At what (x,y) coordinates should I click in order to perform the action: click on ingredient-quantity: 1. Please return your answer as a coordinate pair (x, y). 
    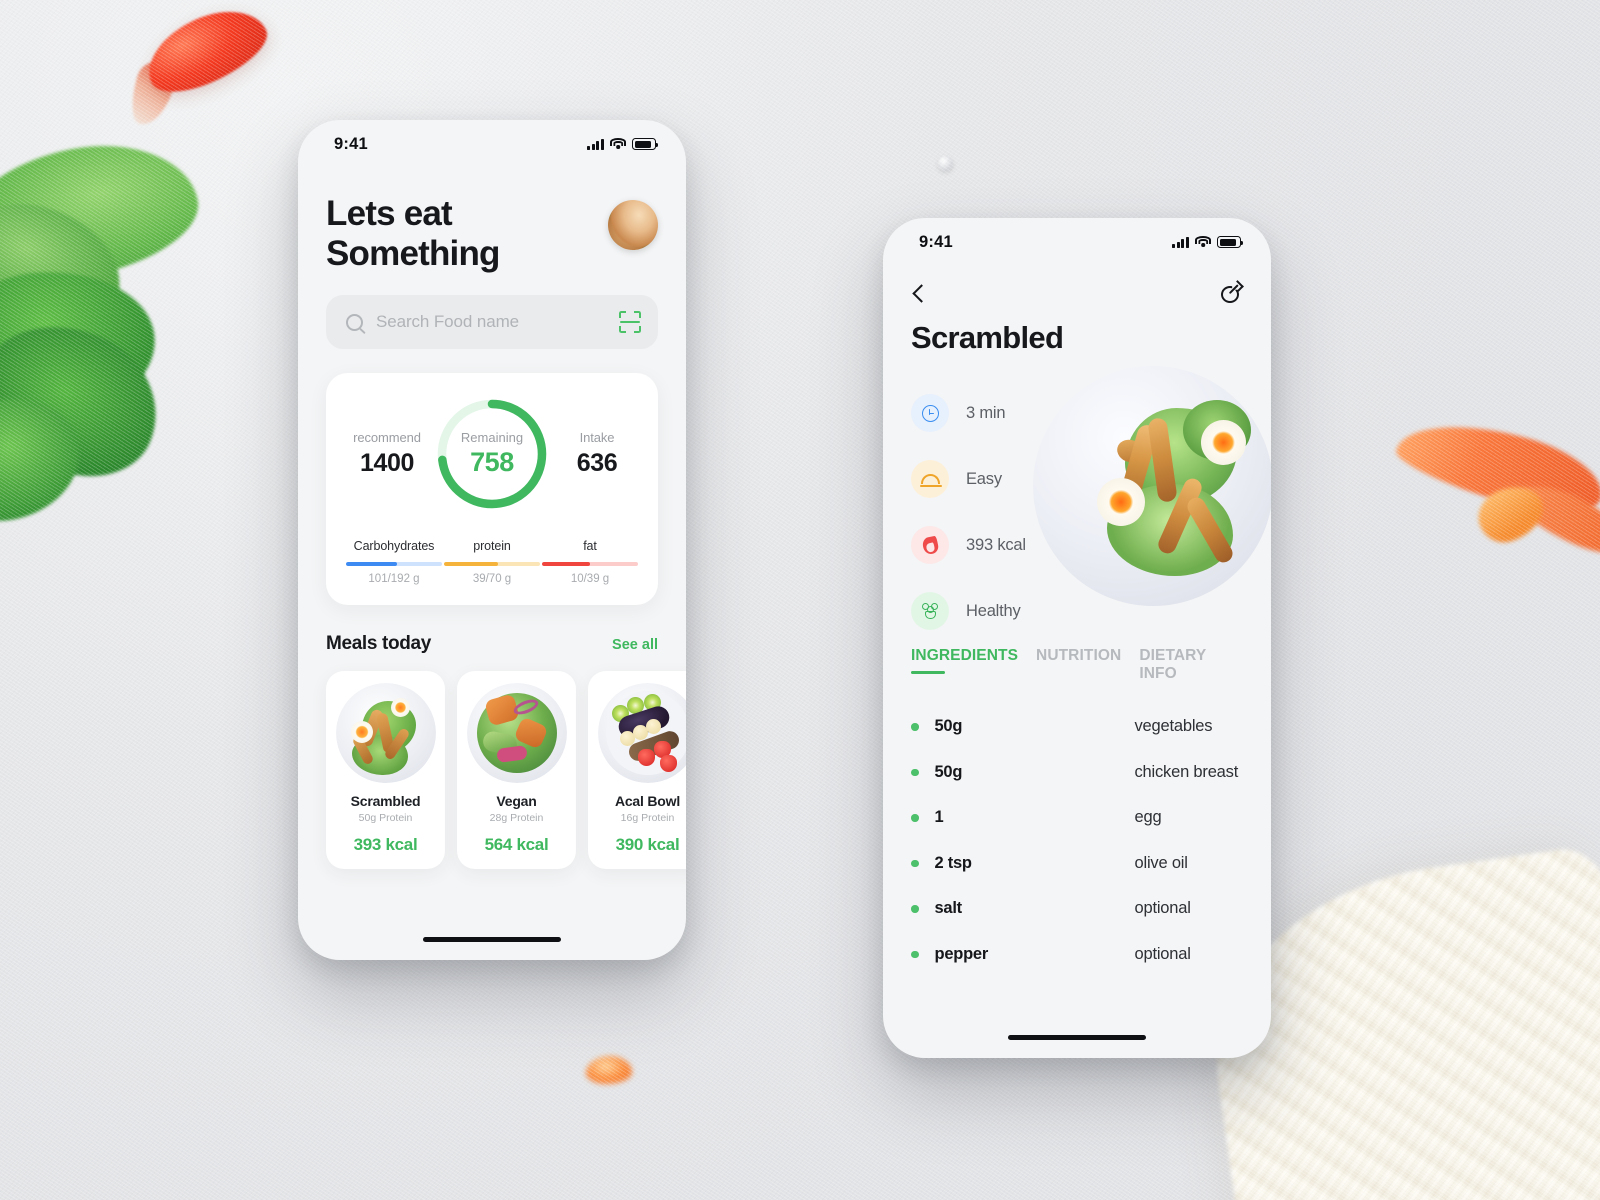
    Looking at the image, I should click on (939, 817).